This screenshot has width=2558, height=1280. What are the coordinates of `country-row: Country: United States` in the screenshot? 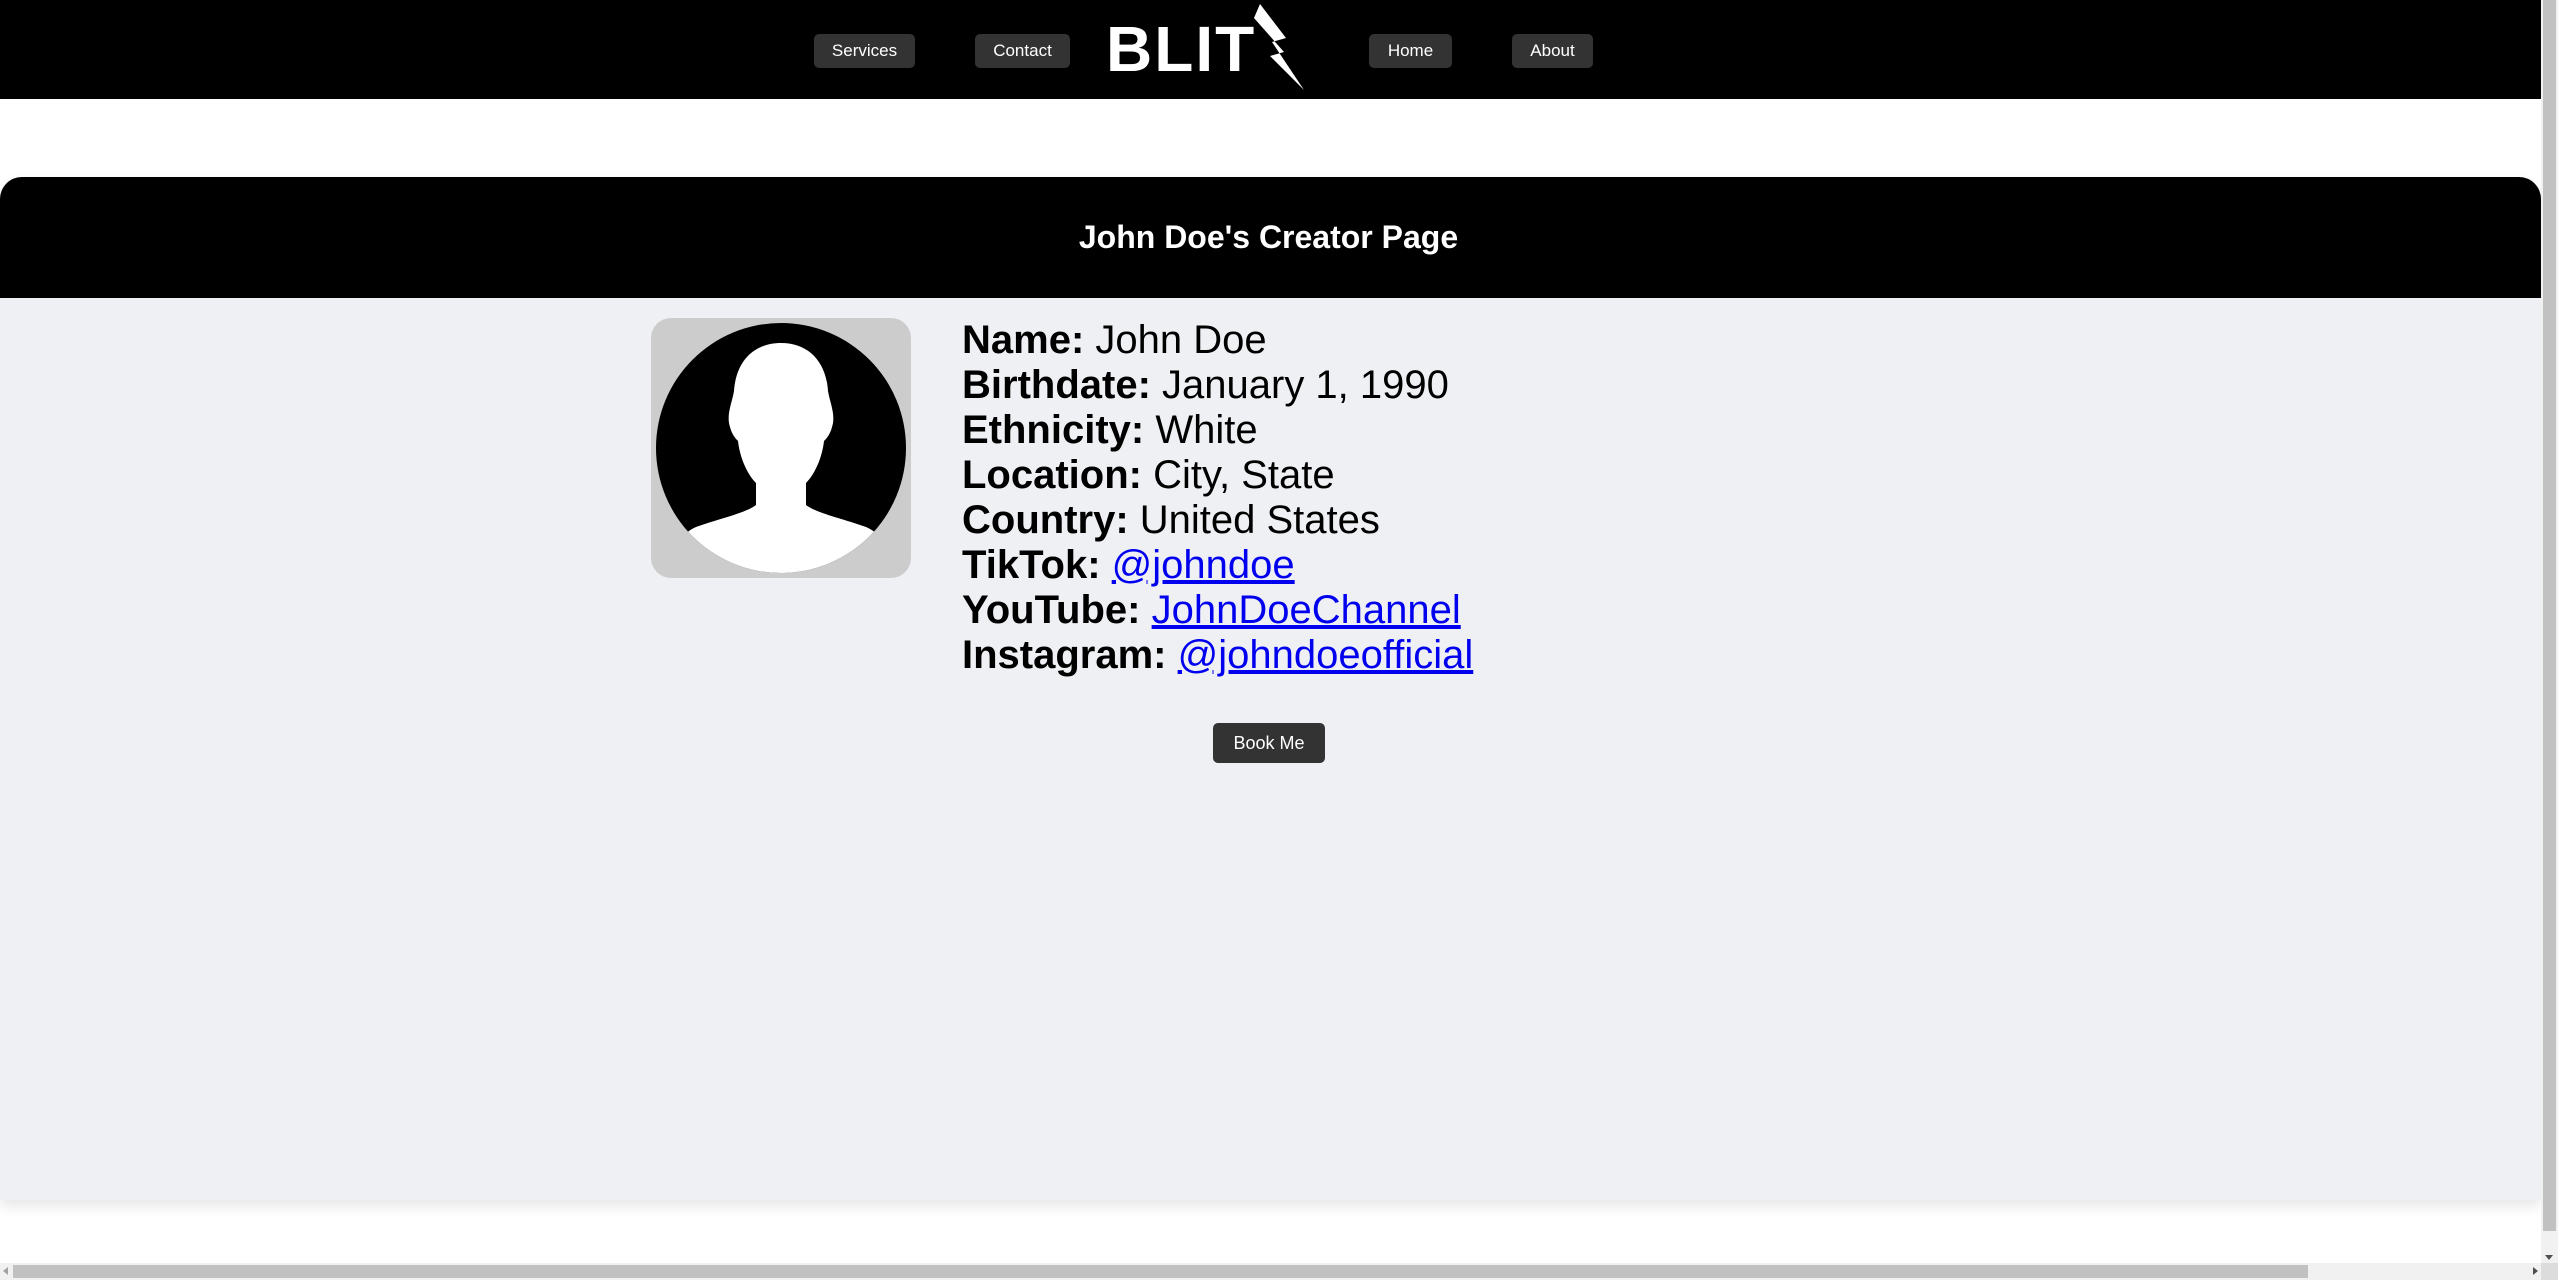 It's located at (1312, 520).